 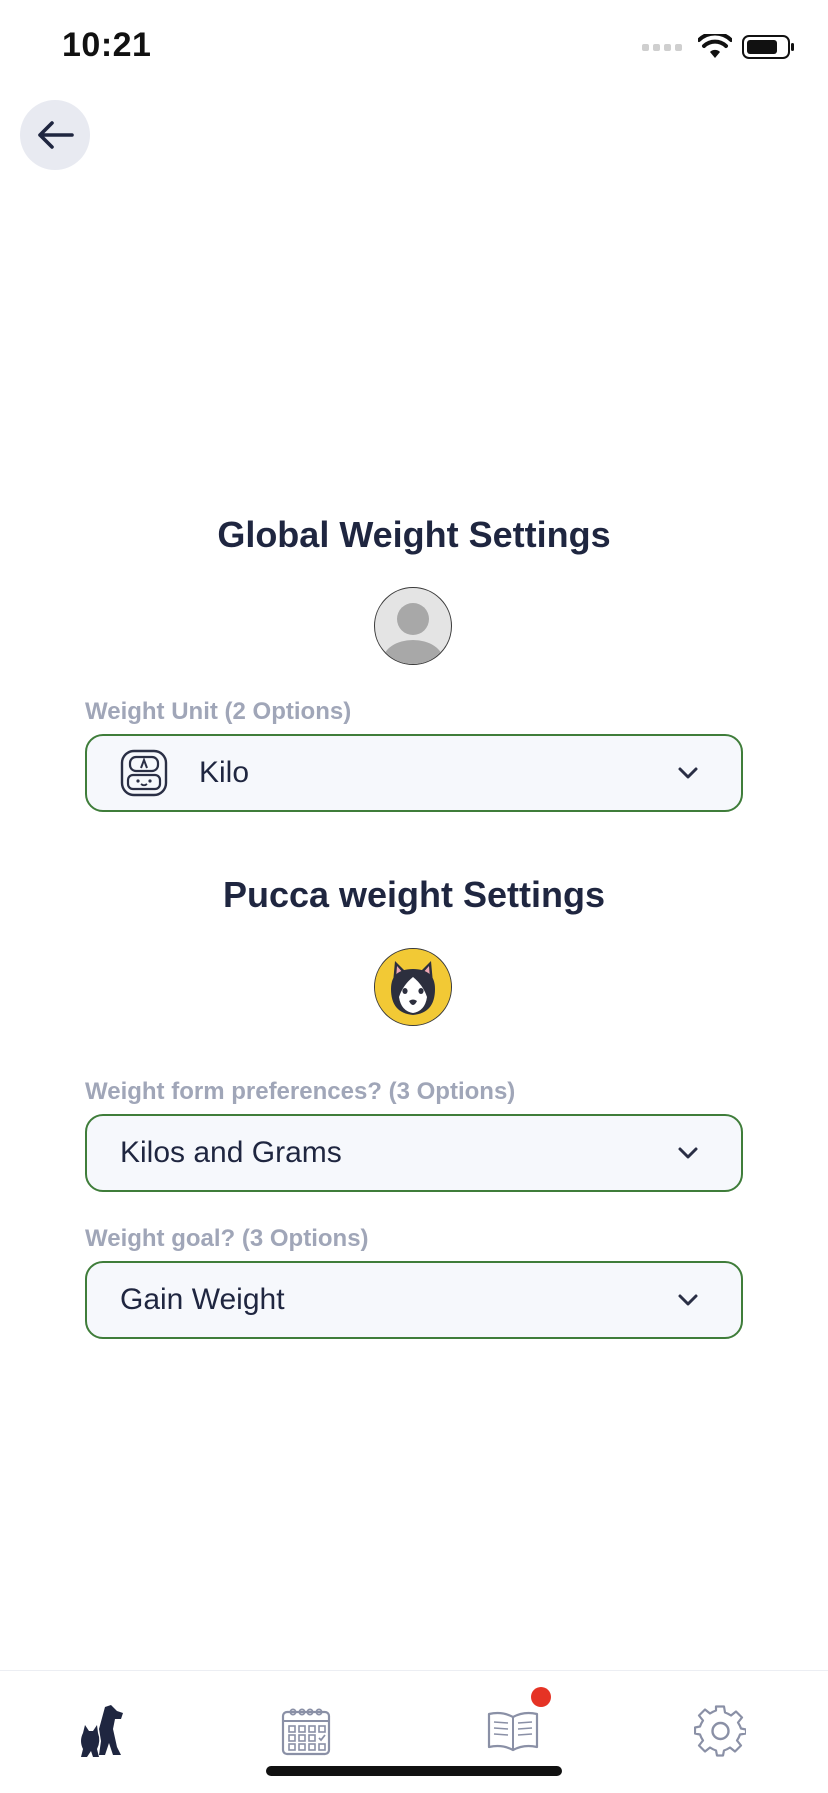 I want to click on tab-settings, so click(x=720, y=1731).